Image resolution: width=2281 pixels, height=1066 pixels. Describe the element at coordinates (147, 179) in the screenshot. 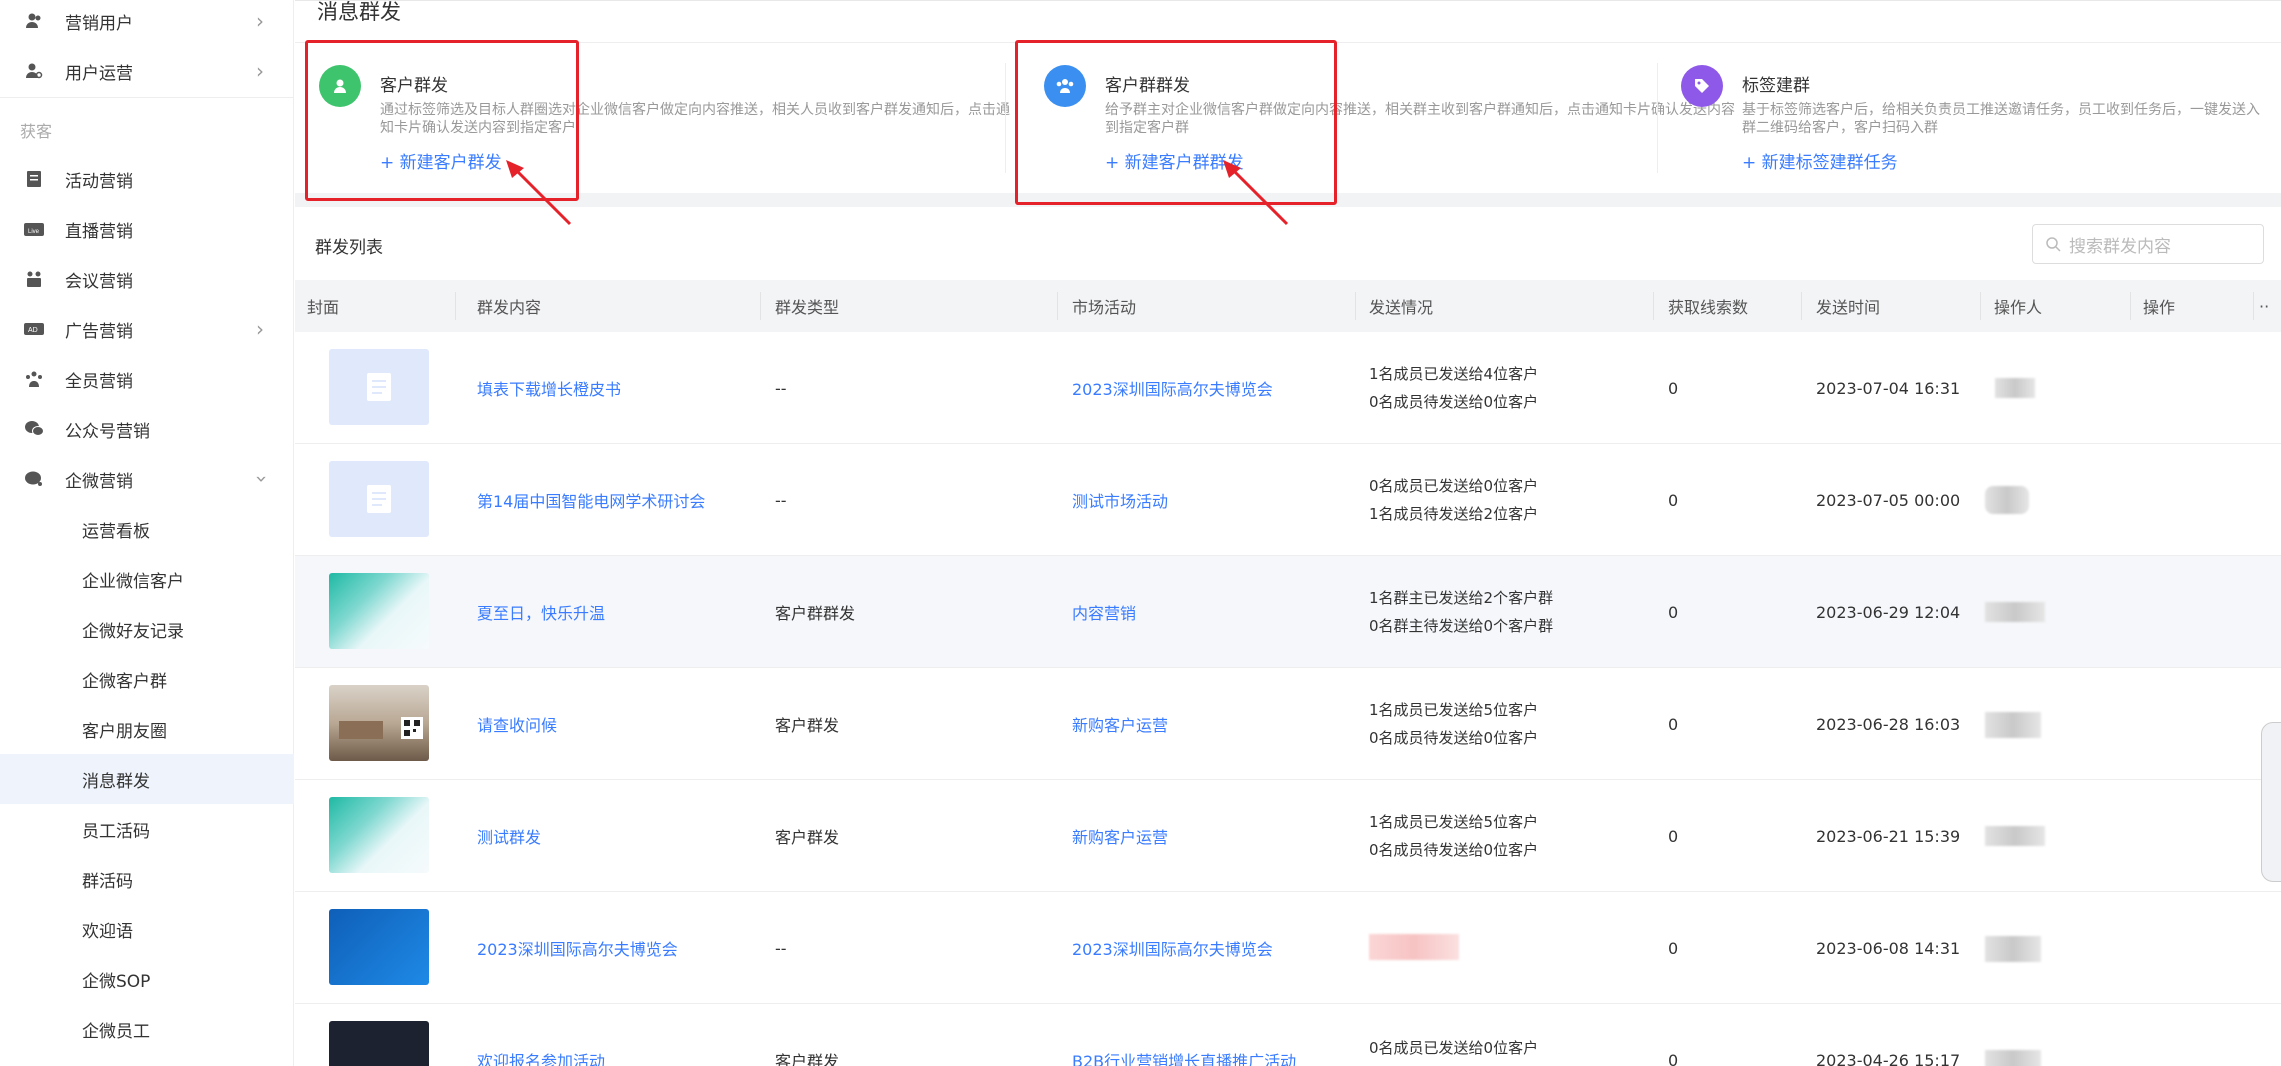

I see `sidebar-item-activity: 活动营销` at that location.